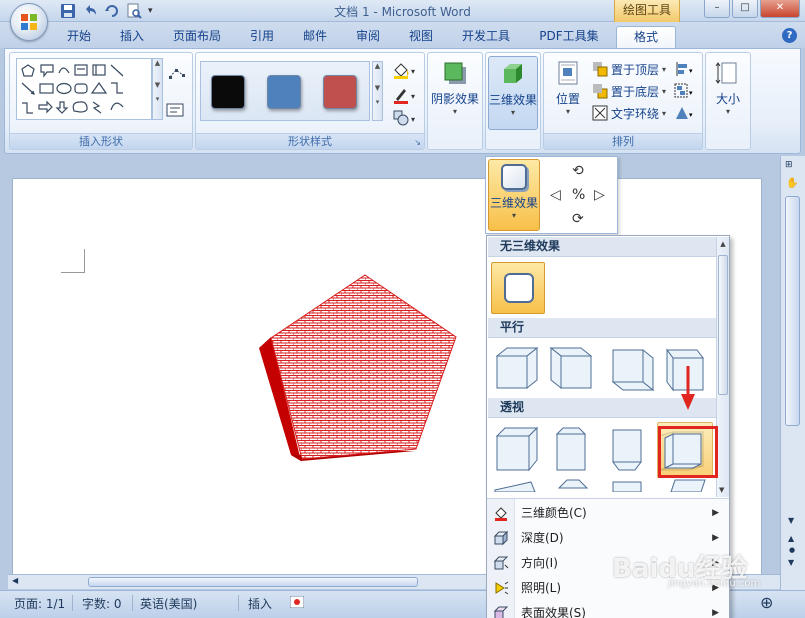 This screenshot has width=805, height=618. What do you see at coordinates (421, 37) in the screenshot?
I see `tab-view: 视图` at bounding box center [421, 37].